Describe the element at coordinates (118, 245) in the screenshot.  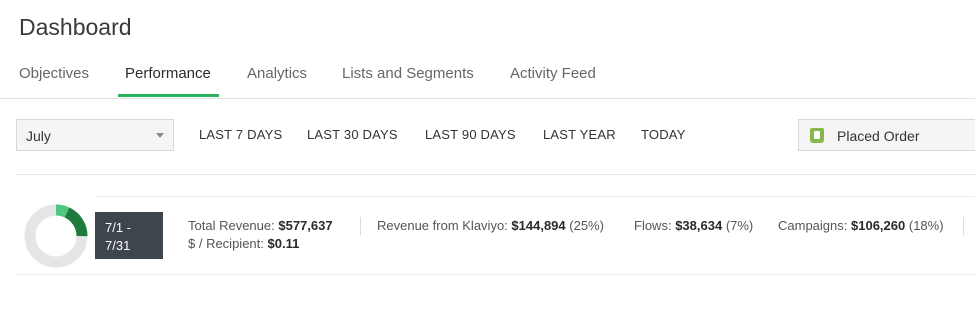
I see `date-range-end: 7/31` at that location.